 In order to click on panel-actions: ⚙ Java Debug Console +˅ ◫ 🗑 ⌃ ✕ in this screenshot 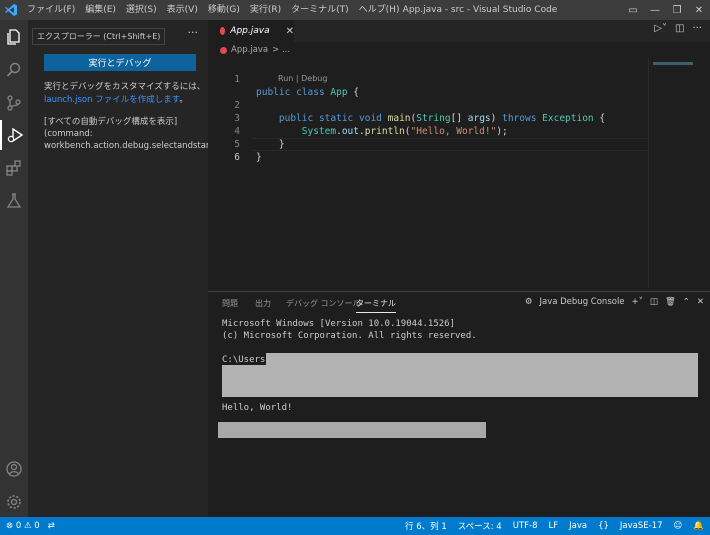, I will do `click(614, 302)`.